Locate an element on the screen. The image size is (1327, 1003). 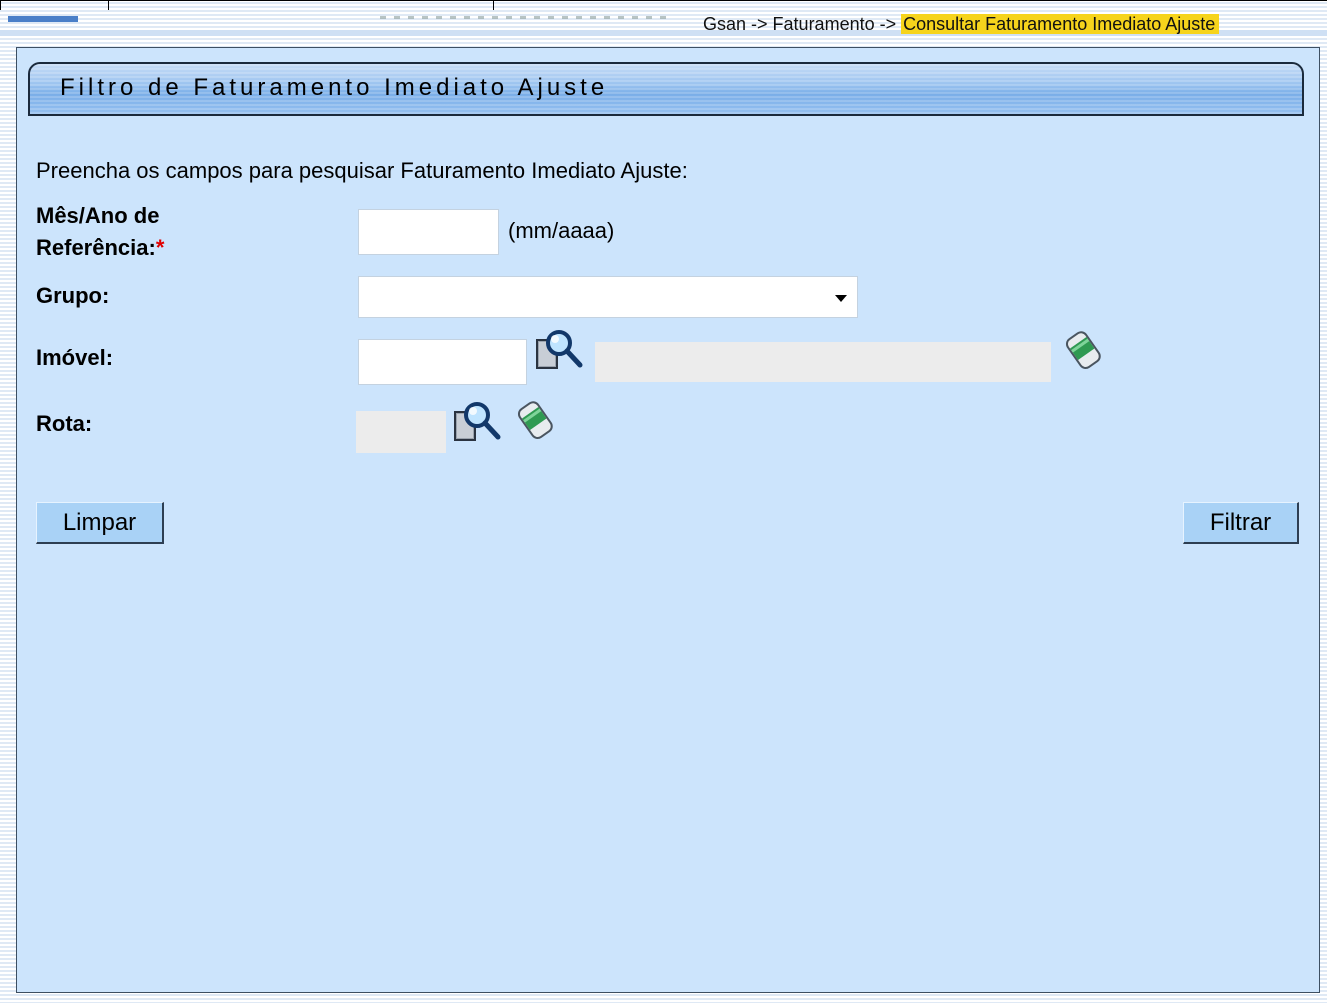
mes-ano-input is located at coordinates (428, 232).